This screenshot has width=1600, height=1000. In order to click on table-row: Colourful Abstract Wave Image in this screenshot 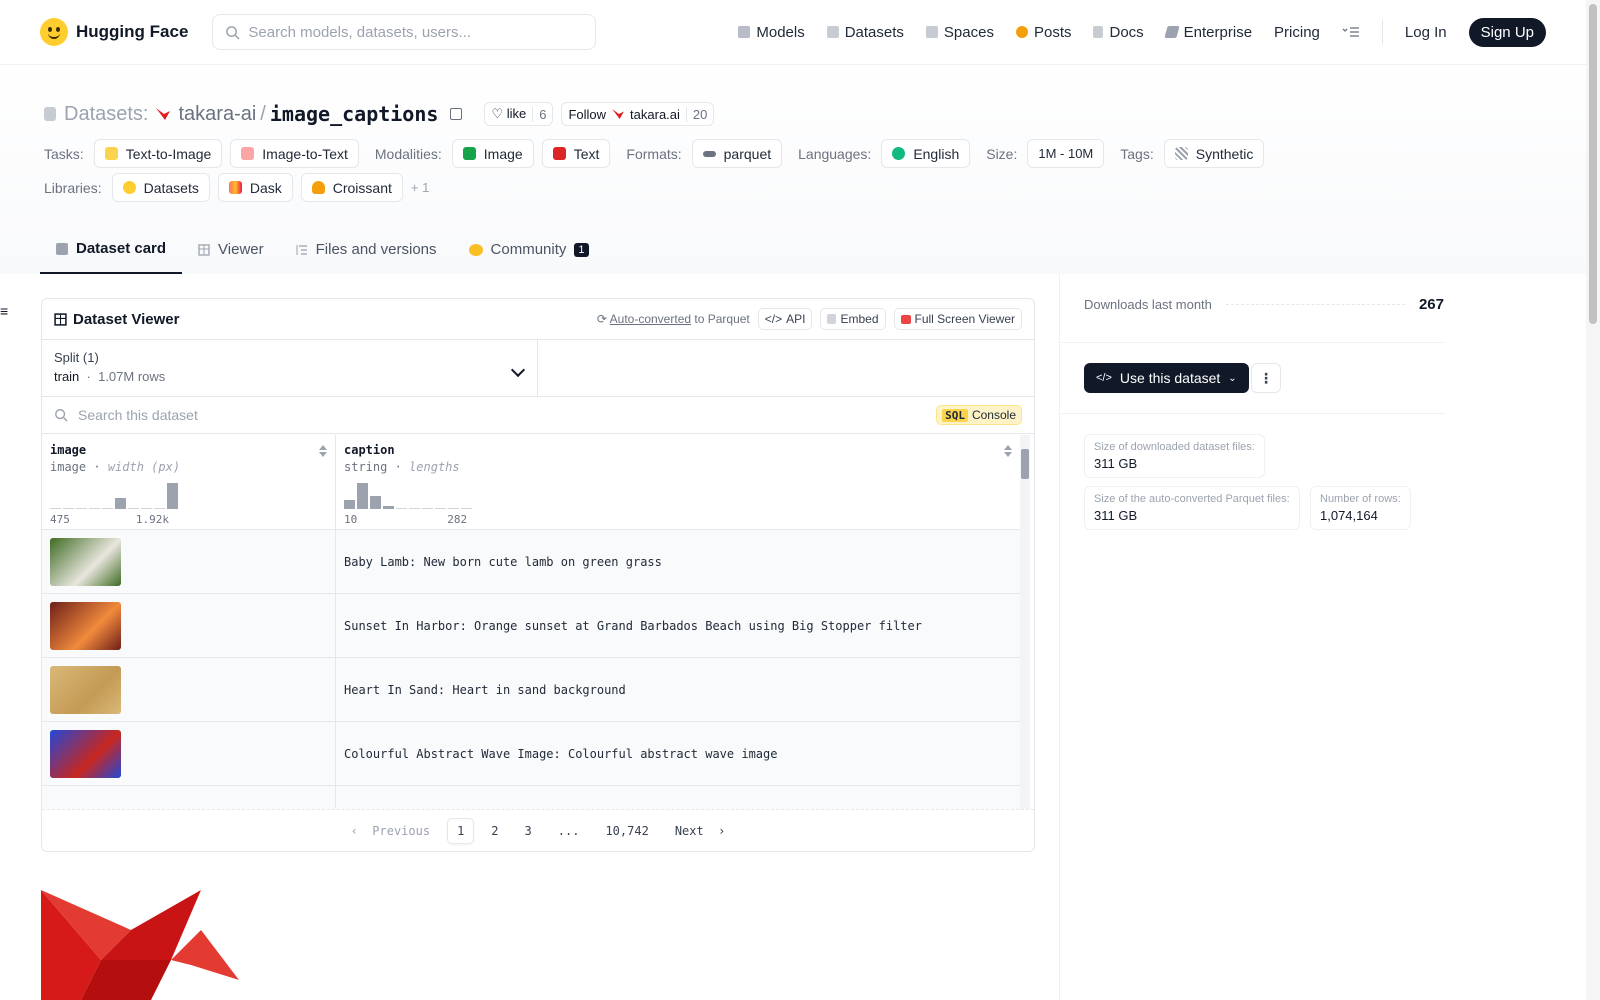, I will do `click(531, 754)`.